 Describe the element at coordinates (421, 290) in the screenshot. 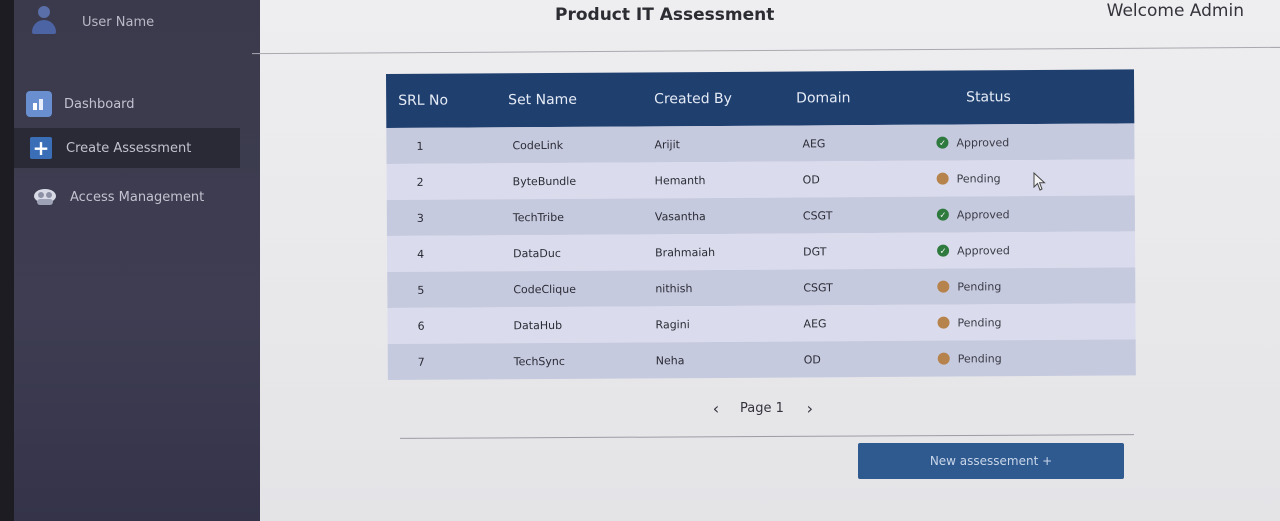

I see `cell-srl: 5` at that location.